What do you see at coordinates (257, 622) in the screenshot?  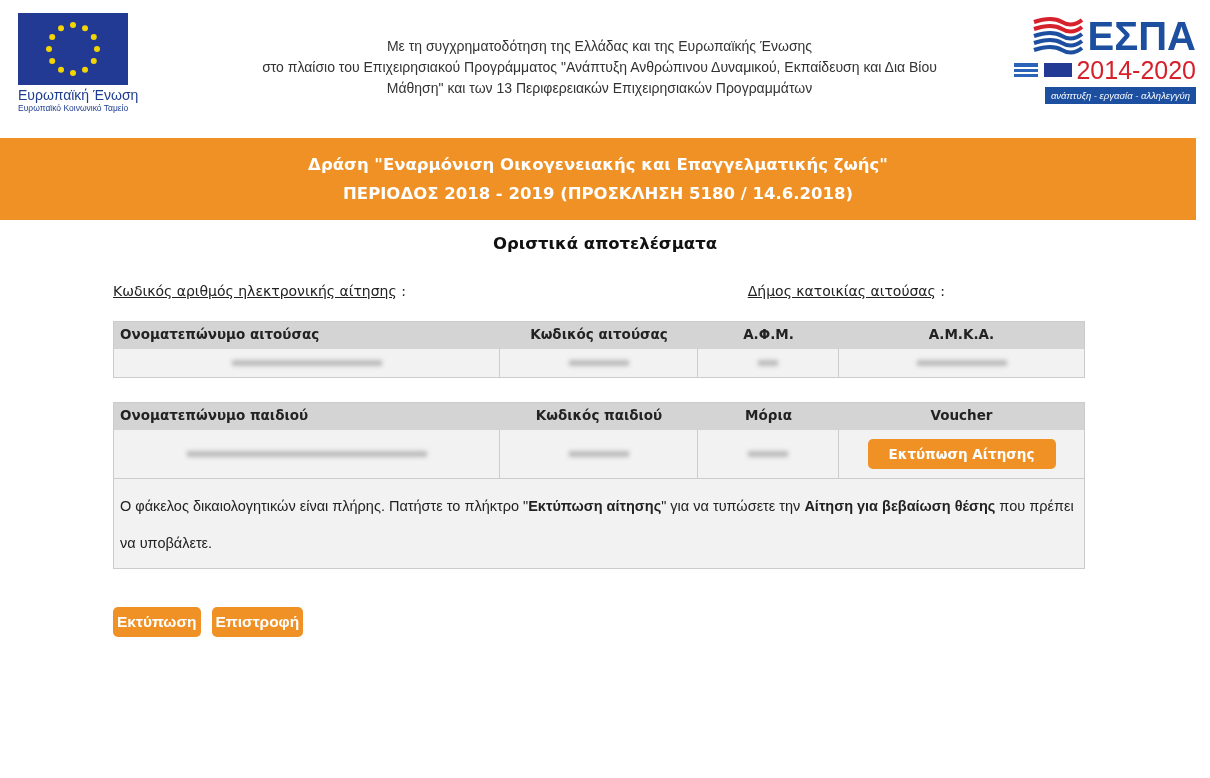 I see `back-button: Επιστροφή` at bounding box center [257, 622].